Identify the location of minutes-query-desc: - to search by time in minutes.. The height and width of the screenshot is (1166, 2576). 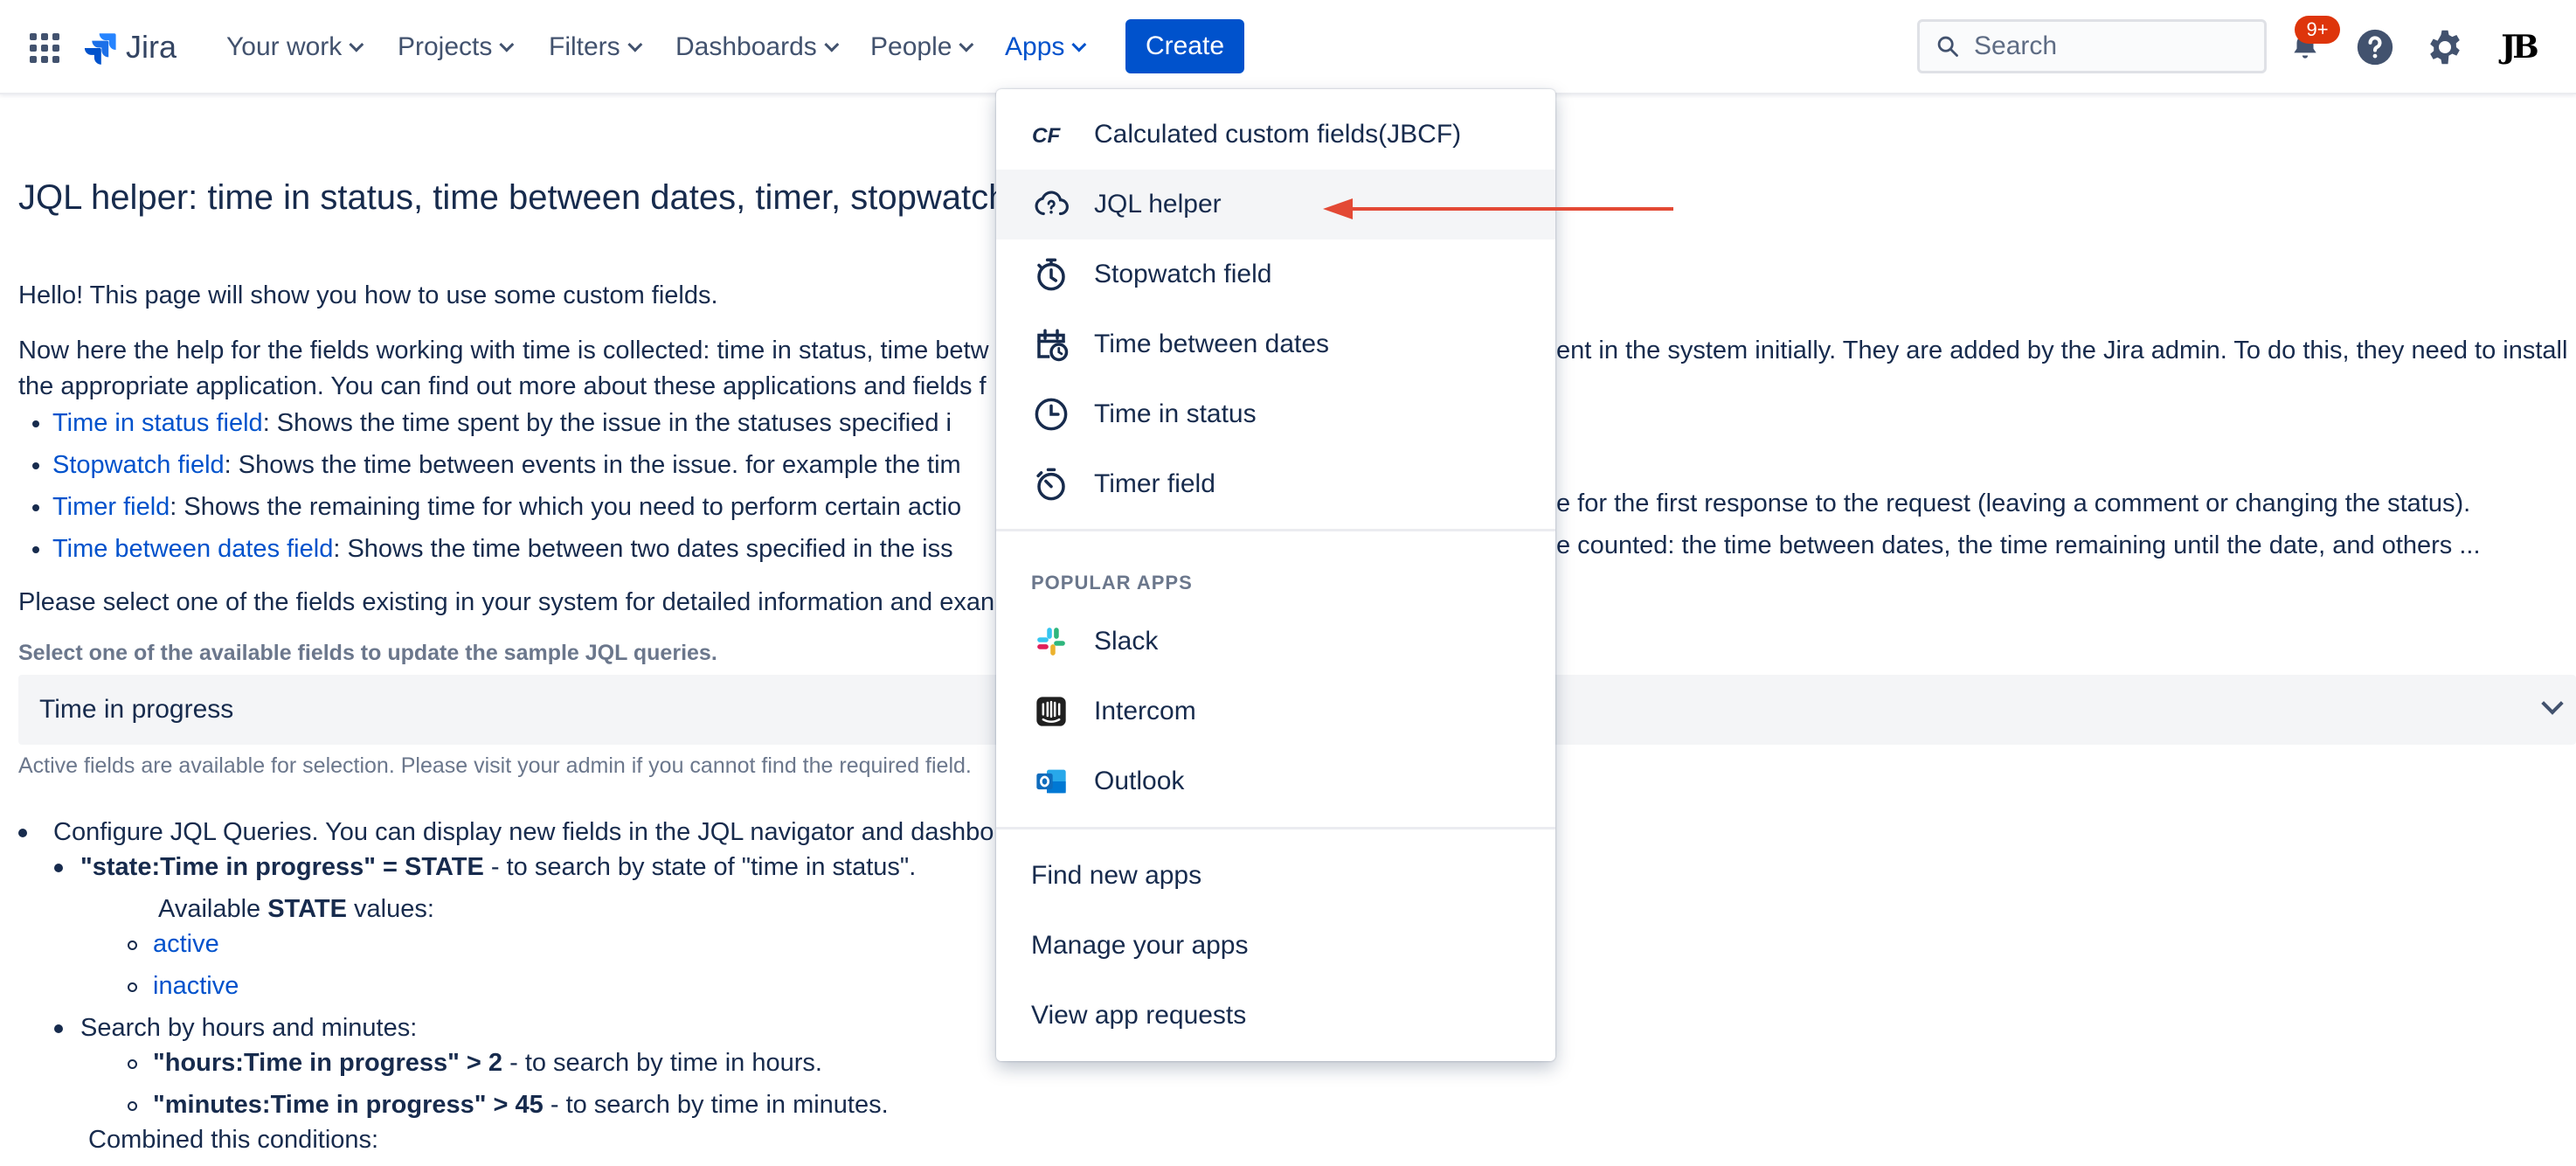
(716, 1105).